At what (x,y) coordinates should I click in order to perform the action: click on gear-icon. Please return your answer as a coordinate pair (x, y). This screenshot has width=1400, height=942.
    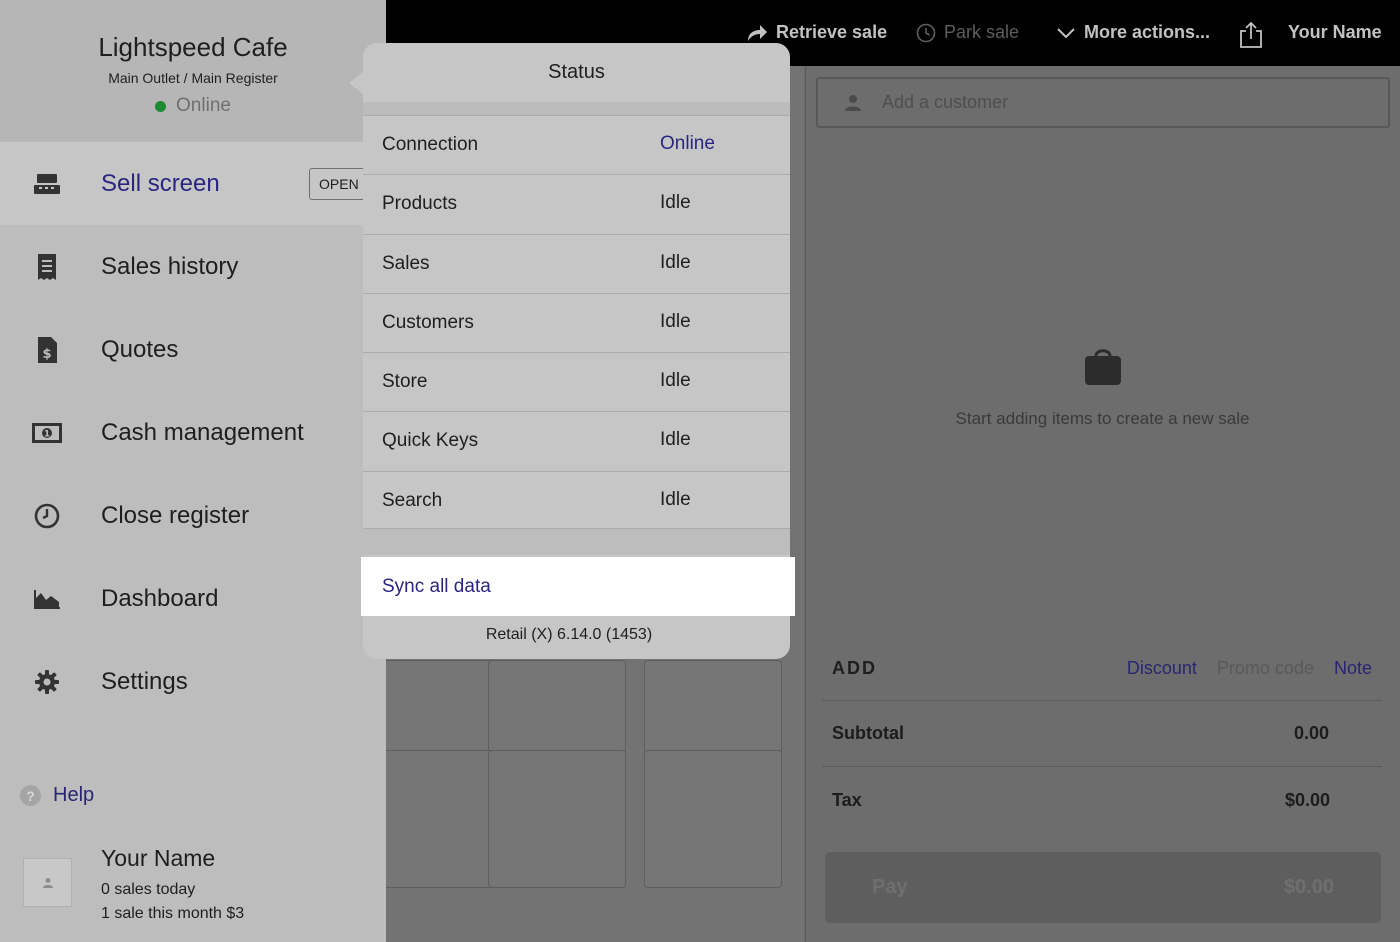
    Looking at the image, I should click on (47, 682).